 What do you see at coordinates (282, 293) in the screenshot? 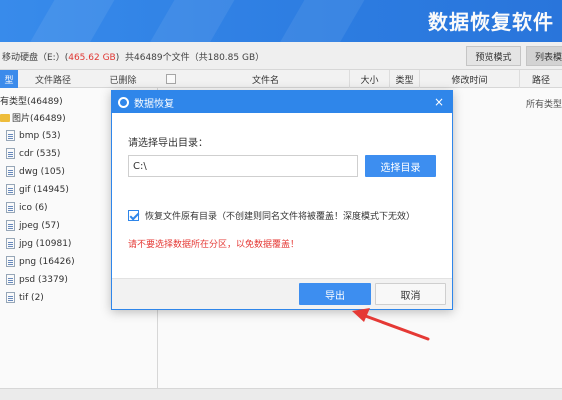
I see `dialog-footer: 导出 取消` at bounding box center [282, 293].